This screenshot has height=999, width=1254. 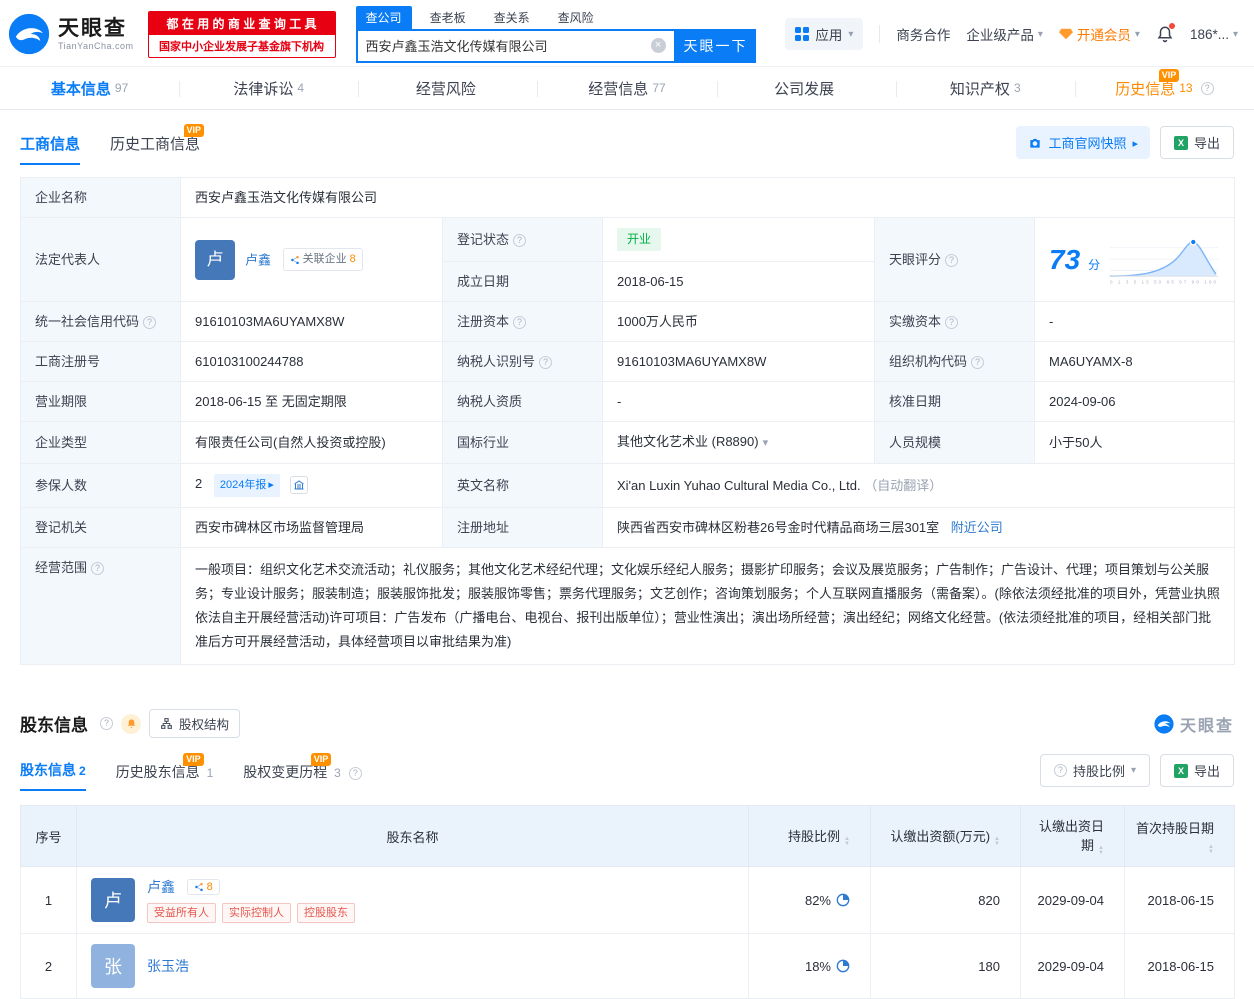 I want to click on promo-line2: 国家中小企业发展子基金旗下机构, so click(x=242, y=46).